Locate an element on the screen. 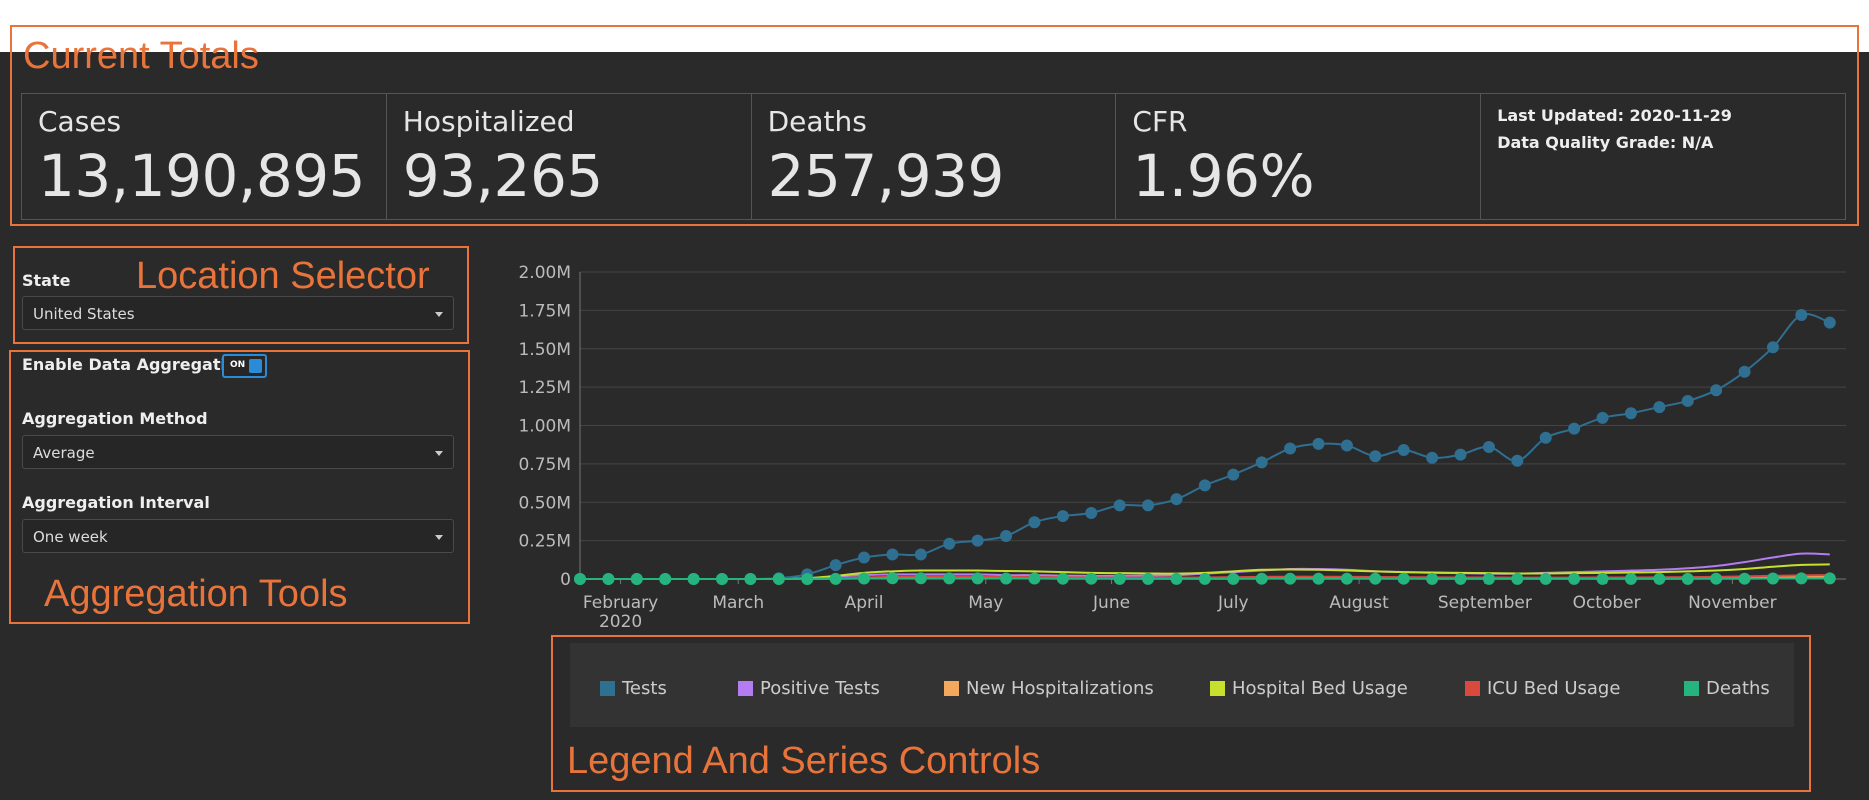 The width and height of the screenshot is (1869, 800). legend-label: Deaths is located at coordinates (1738, 688).